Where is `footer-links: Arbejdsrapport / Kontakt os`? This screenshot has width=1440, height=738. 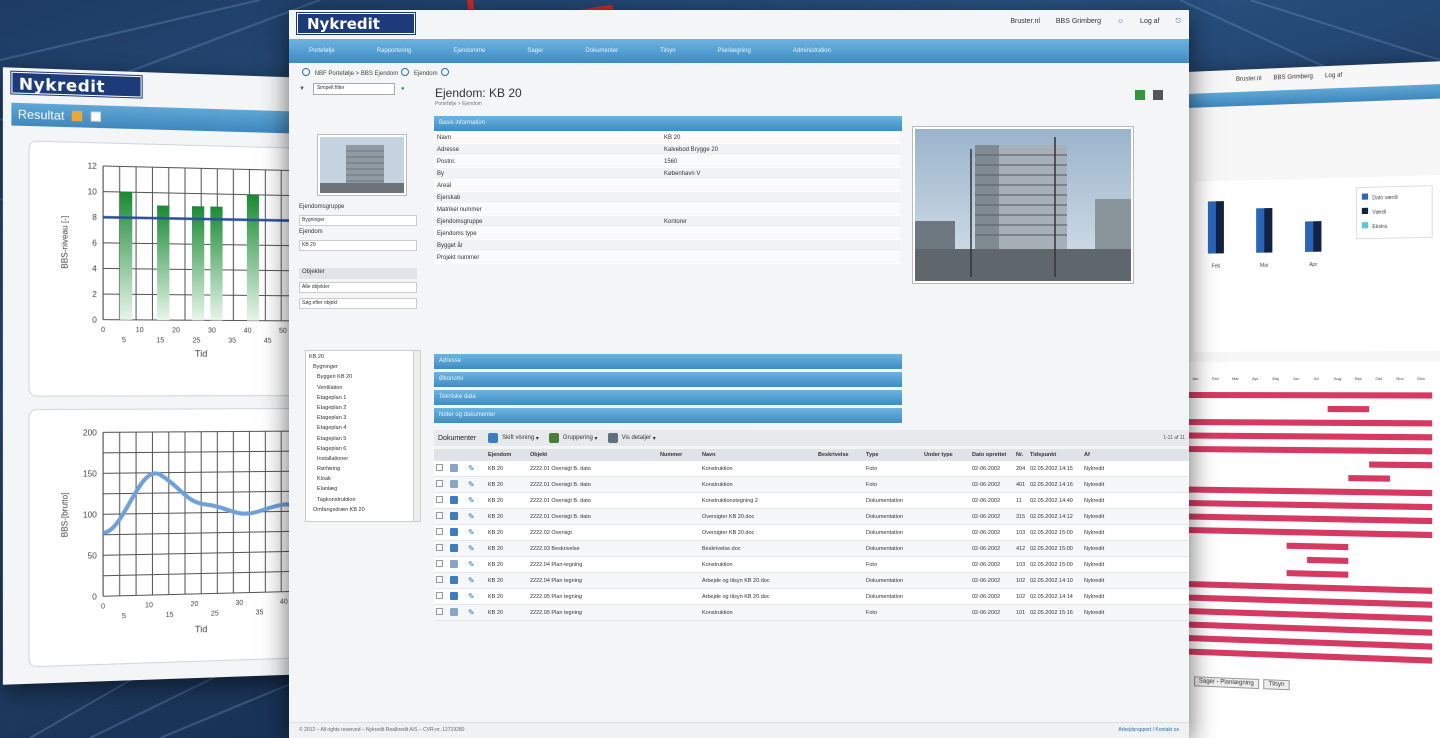
footer-links: Arbejdsrapport / Kontakt os is located at coordinates (1148, 730).